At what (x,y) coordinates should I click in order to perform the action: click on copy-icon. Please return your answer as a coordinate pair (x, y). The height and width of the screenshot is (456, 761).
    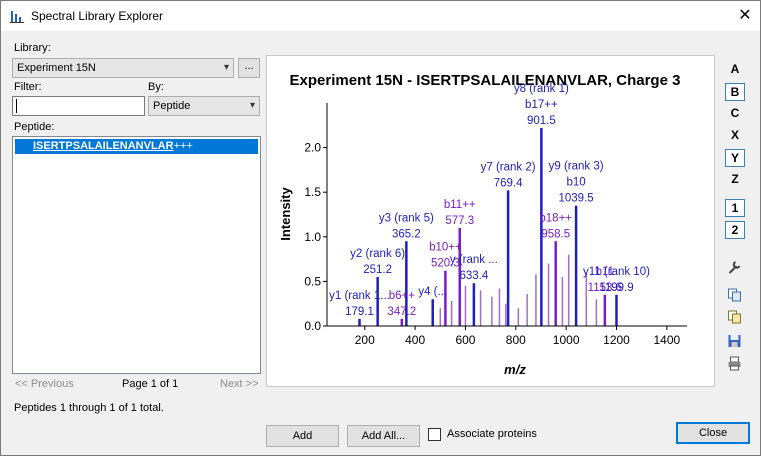
    Looking at the image, I should click on (734, 295).